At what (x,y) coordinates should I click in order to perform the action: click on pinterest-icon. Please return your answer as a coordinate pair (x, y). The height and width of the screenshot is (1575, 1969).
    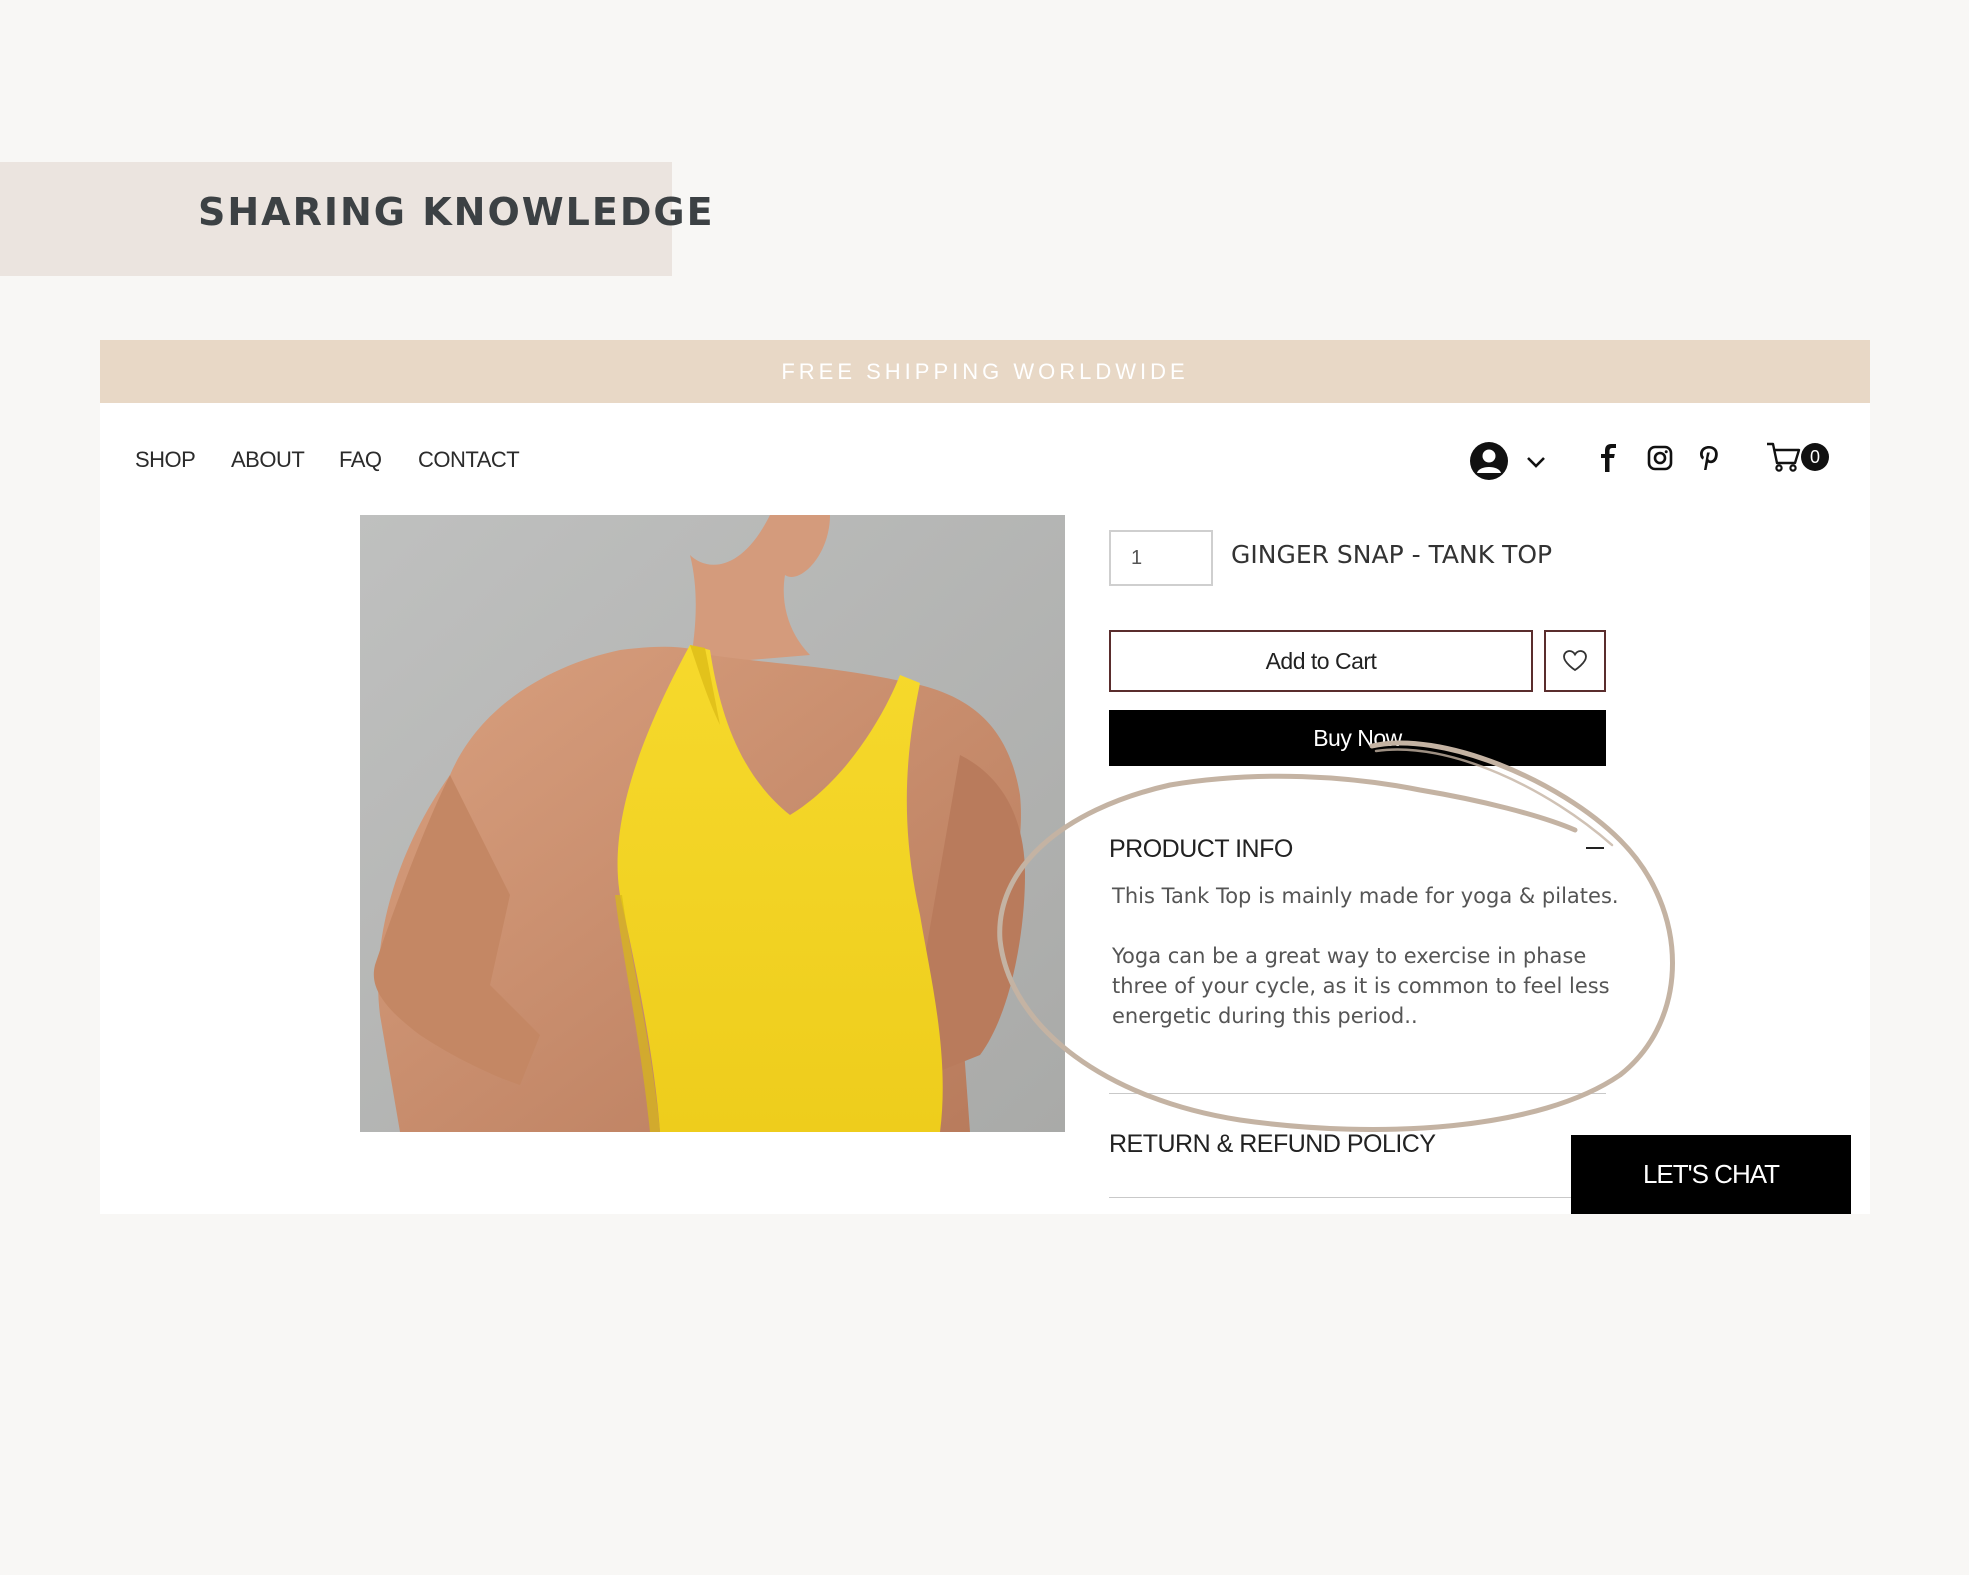
    Looking at the image, I should click on (1709, 458).